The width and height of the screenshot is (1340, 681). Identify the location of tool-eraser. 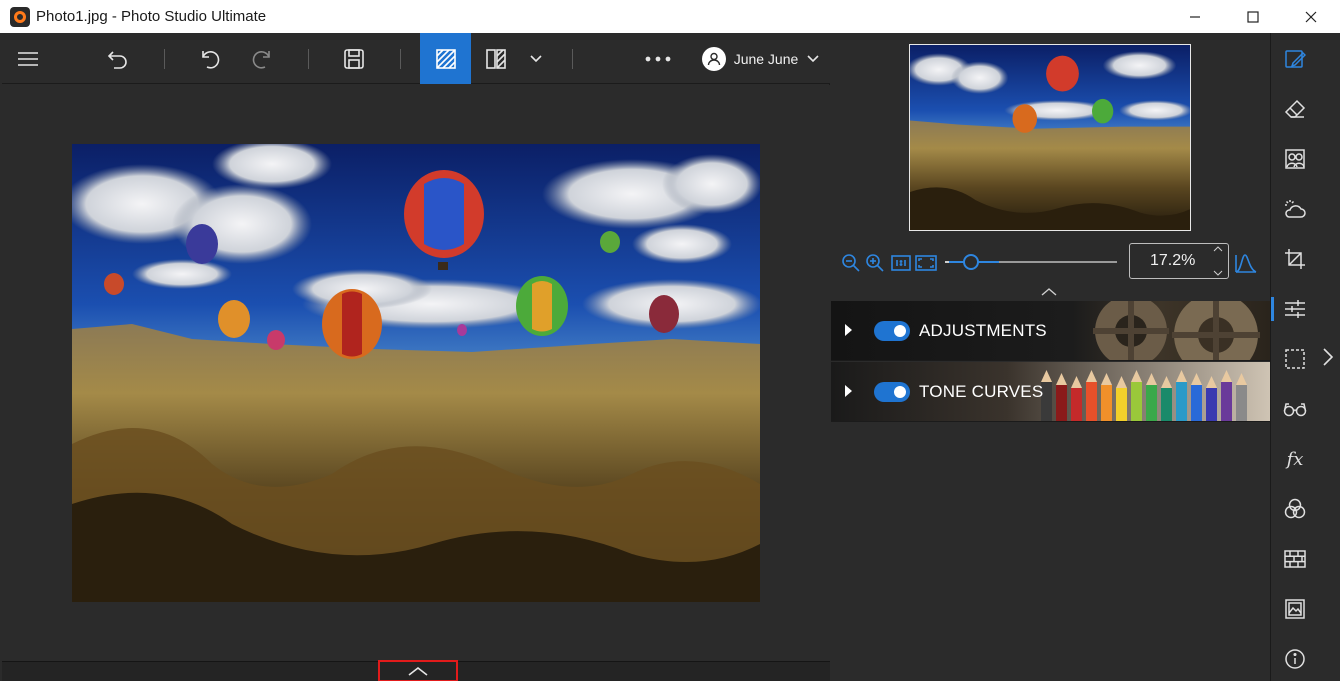
(1295, 109).